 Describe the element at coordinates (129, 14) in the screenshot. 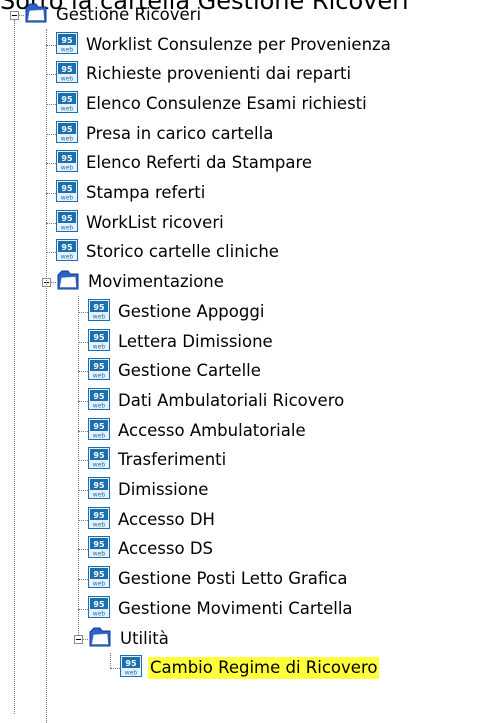

I see `tree-item-label: Gestione Ricoveri` at that location.